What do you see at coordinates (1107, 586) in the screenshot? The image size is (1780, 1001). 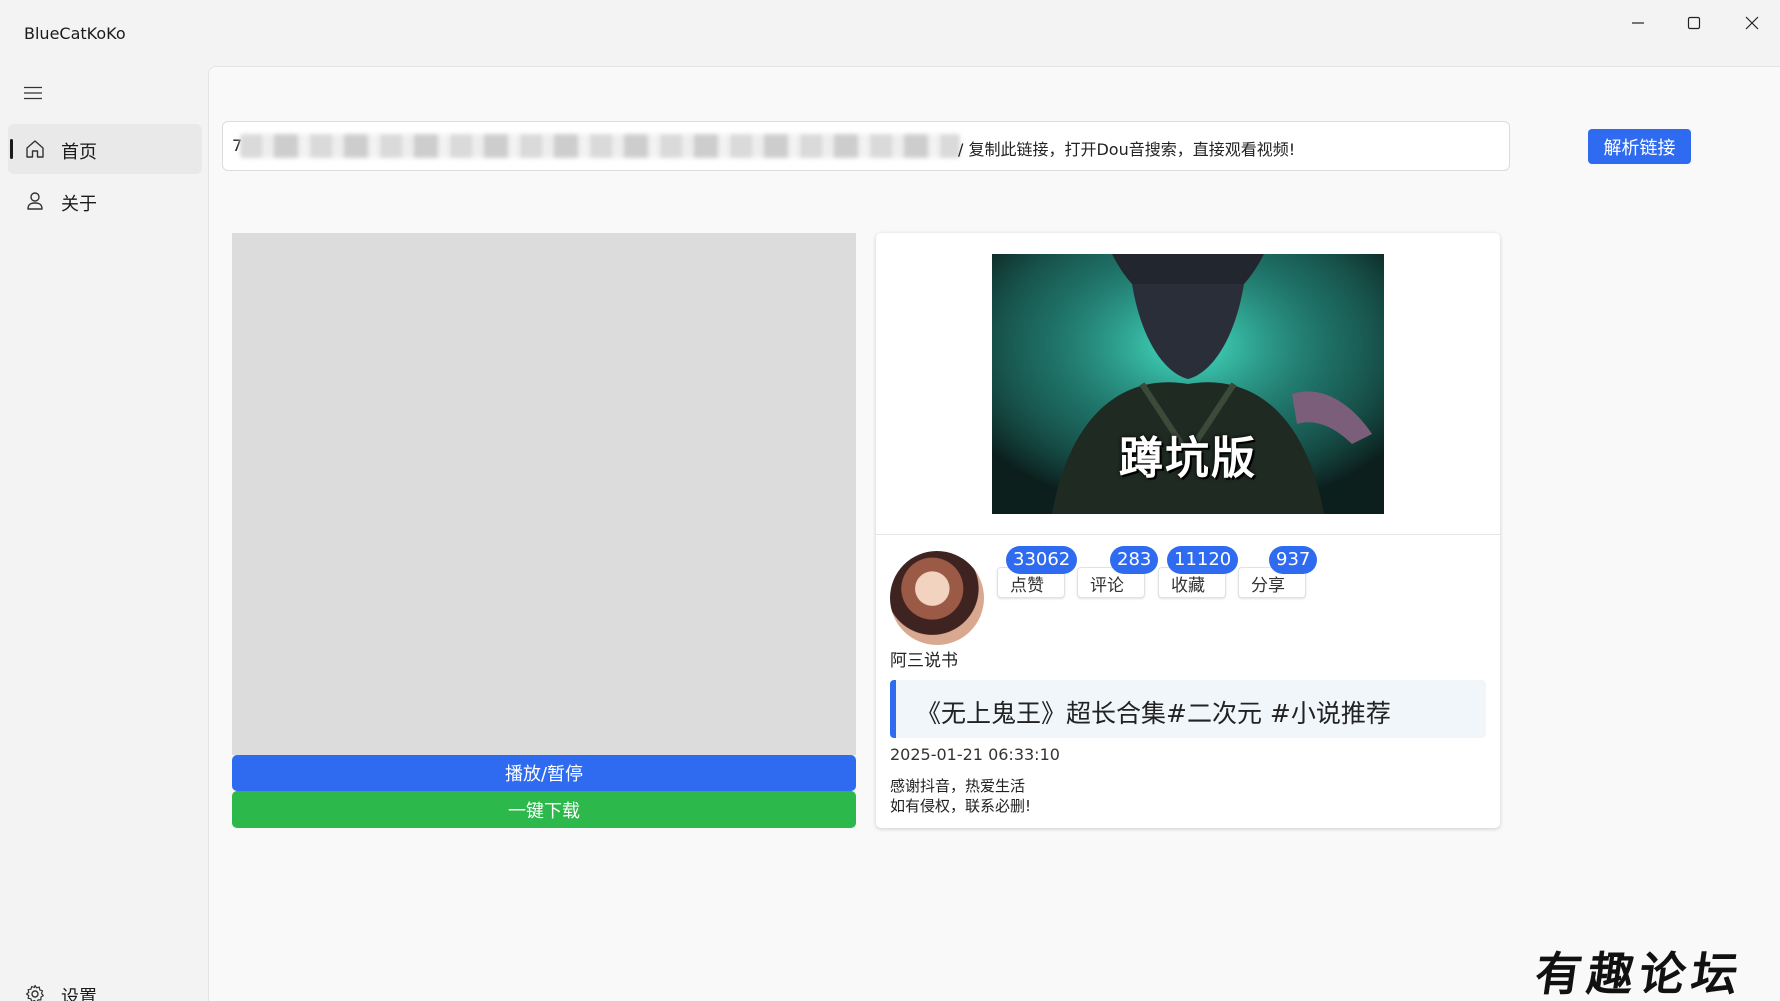 I see `comment-label: 评论` at bounding box center [1107, 586].